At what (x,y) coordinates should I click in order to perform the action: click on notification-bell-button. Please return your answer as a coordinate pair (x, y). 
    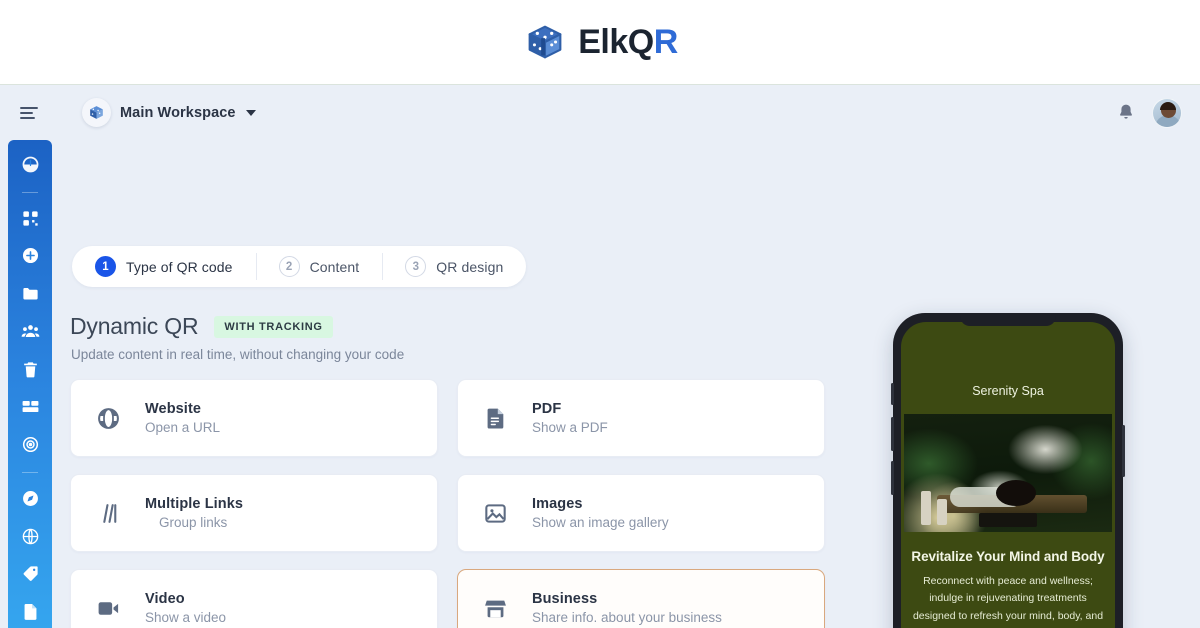
    Looking at the image, I should click on (1126, 112).